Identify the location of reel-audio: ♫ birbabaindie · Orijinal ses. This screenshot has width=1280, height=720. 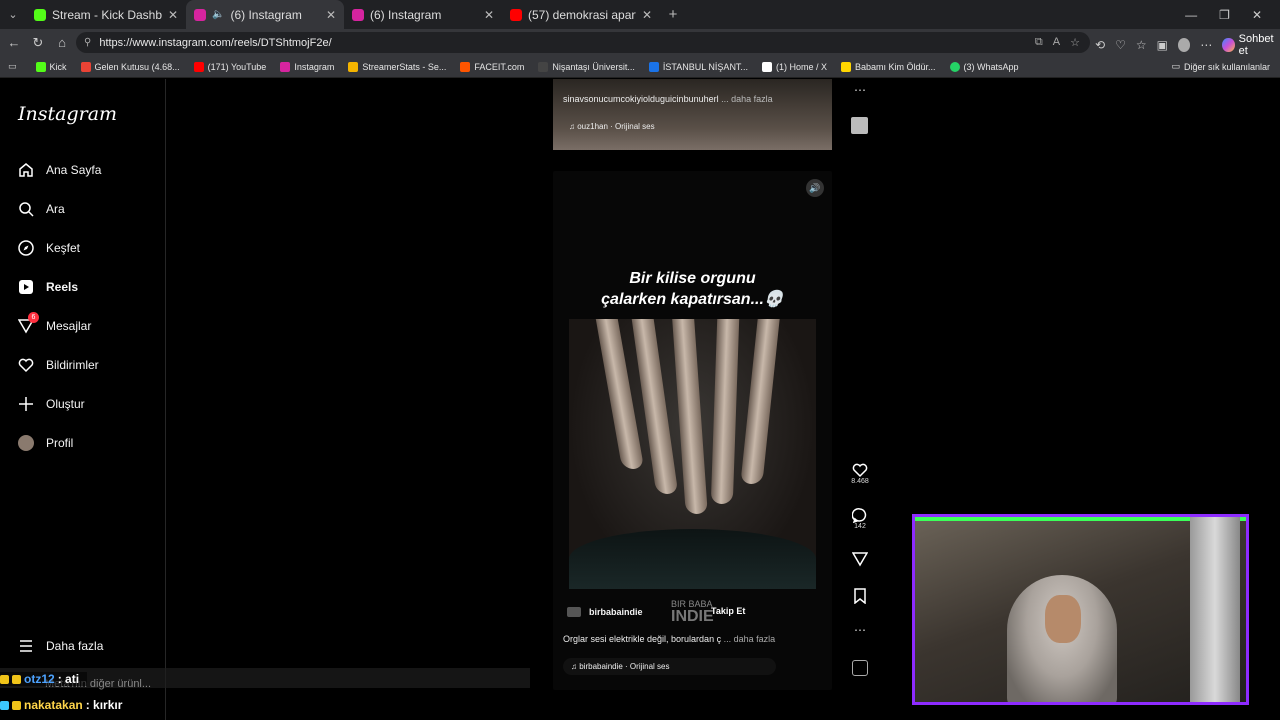
(669, 666).